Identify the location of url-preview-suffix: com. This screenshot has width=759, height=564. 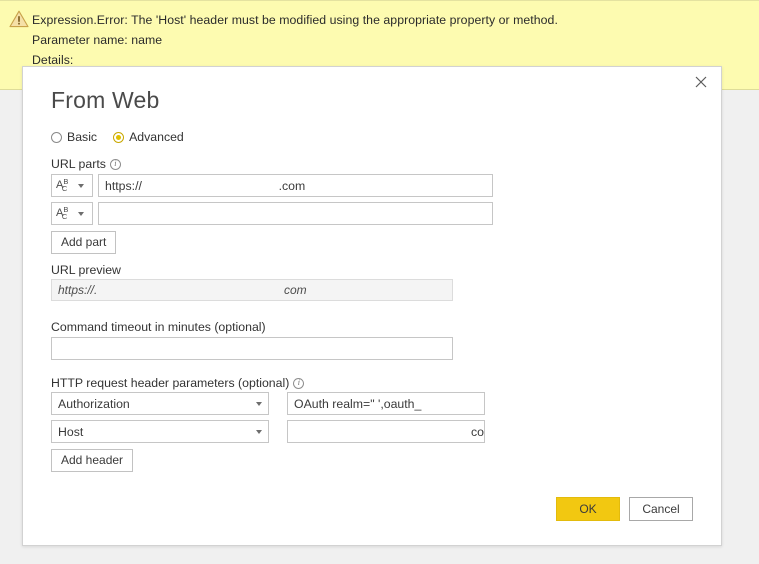
(295, 290).